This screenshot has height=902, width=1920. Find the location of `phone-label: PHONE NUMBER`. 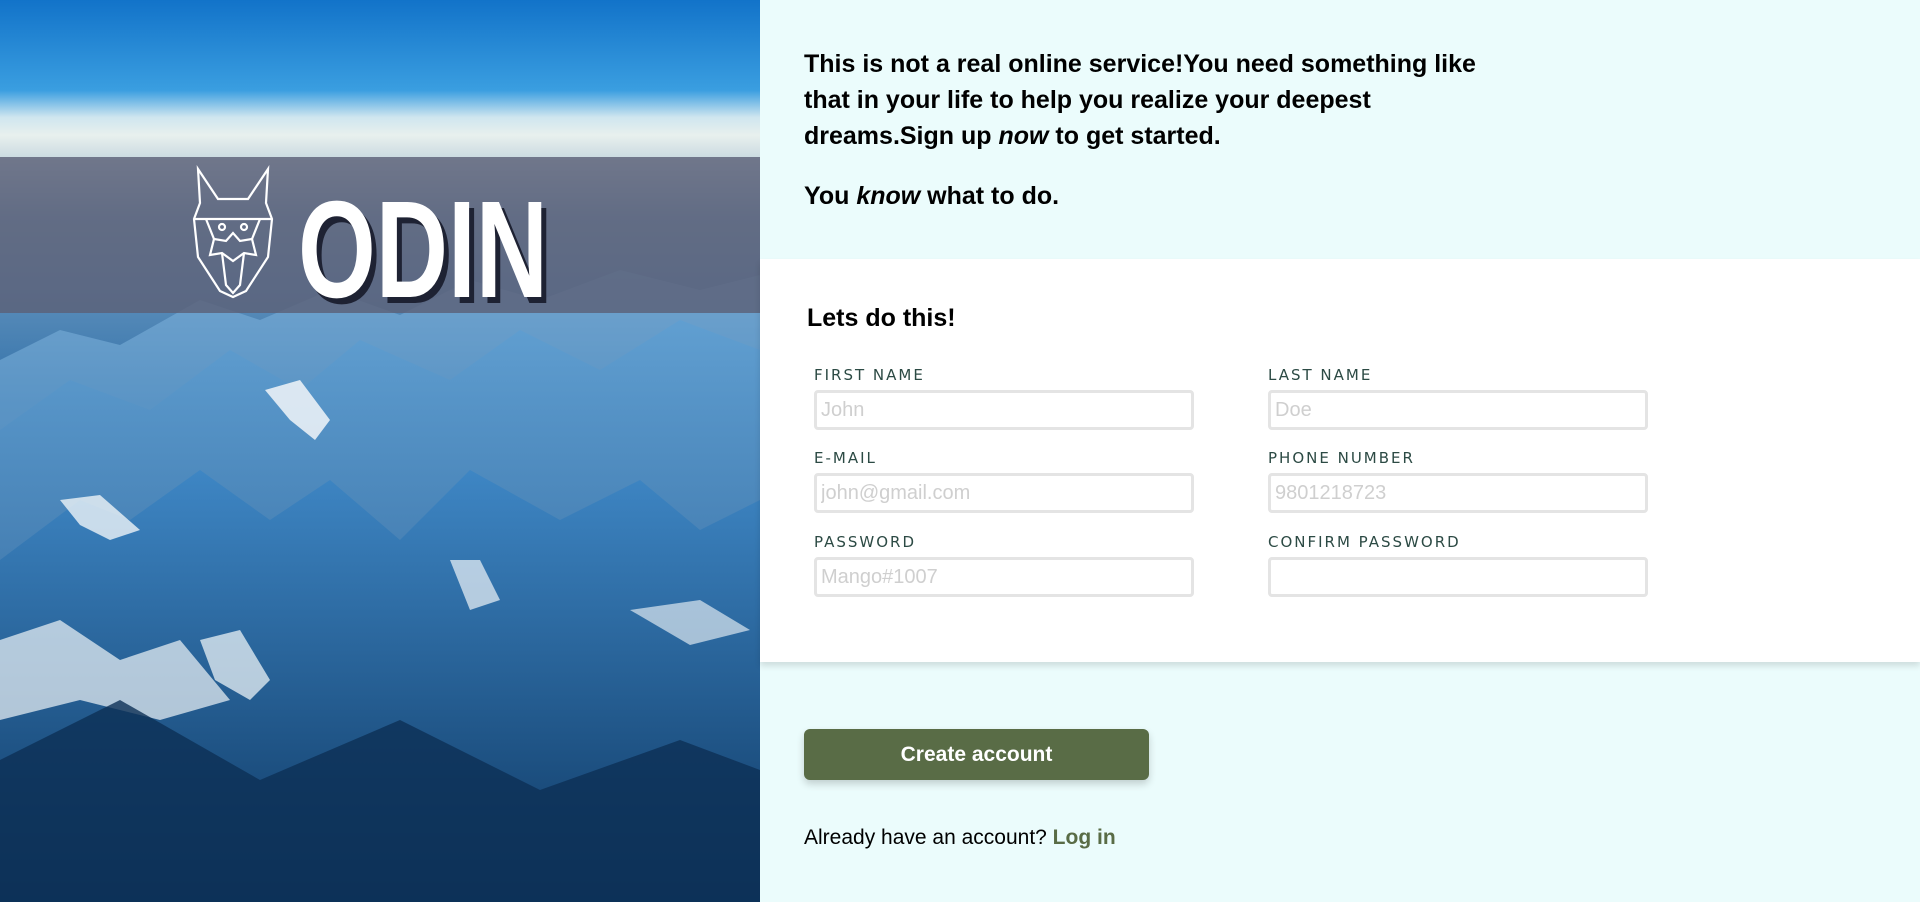

phone-label: PHONE NUMBER is located at coordinates (1341, 458).